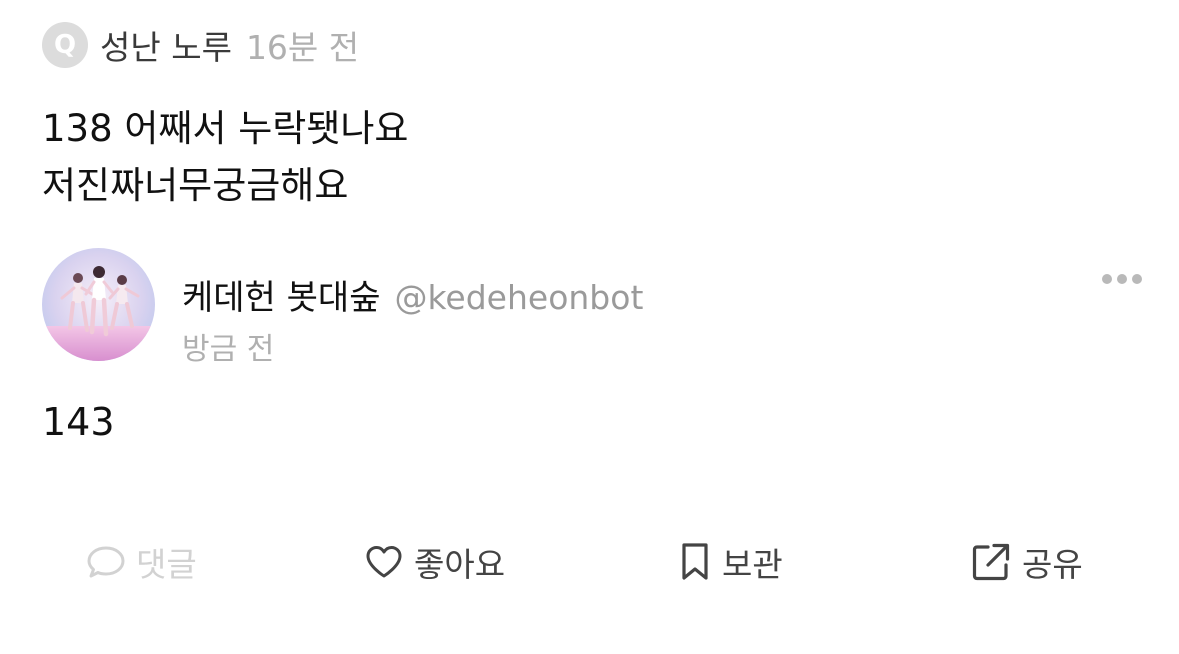 This screenshot has width=1179, height=654. I want to click on answer-timestamp: 방금 전, so click(228, 349).